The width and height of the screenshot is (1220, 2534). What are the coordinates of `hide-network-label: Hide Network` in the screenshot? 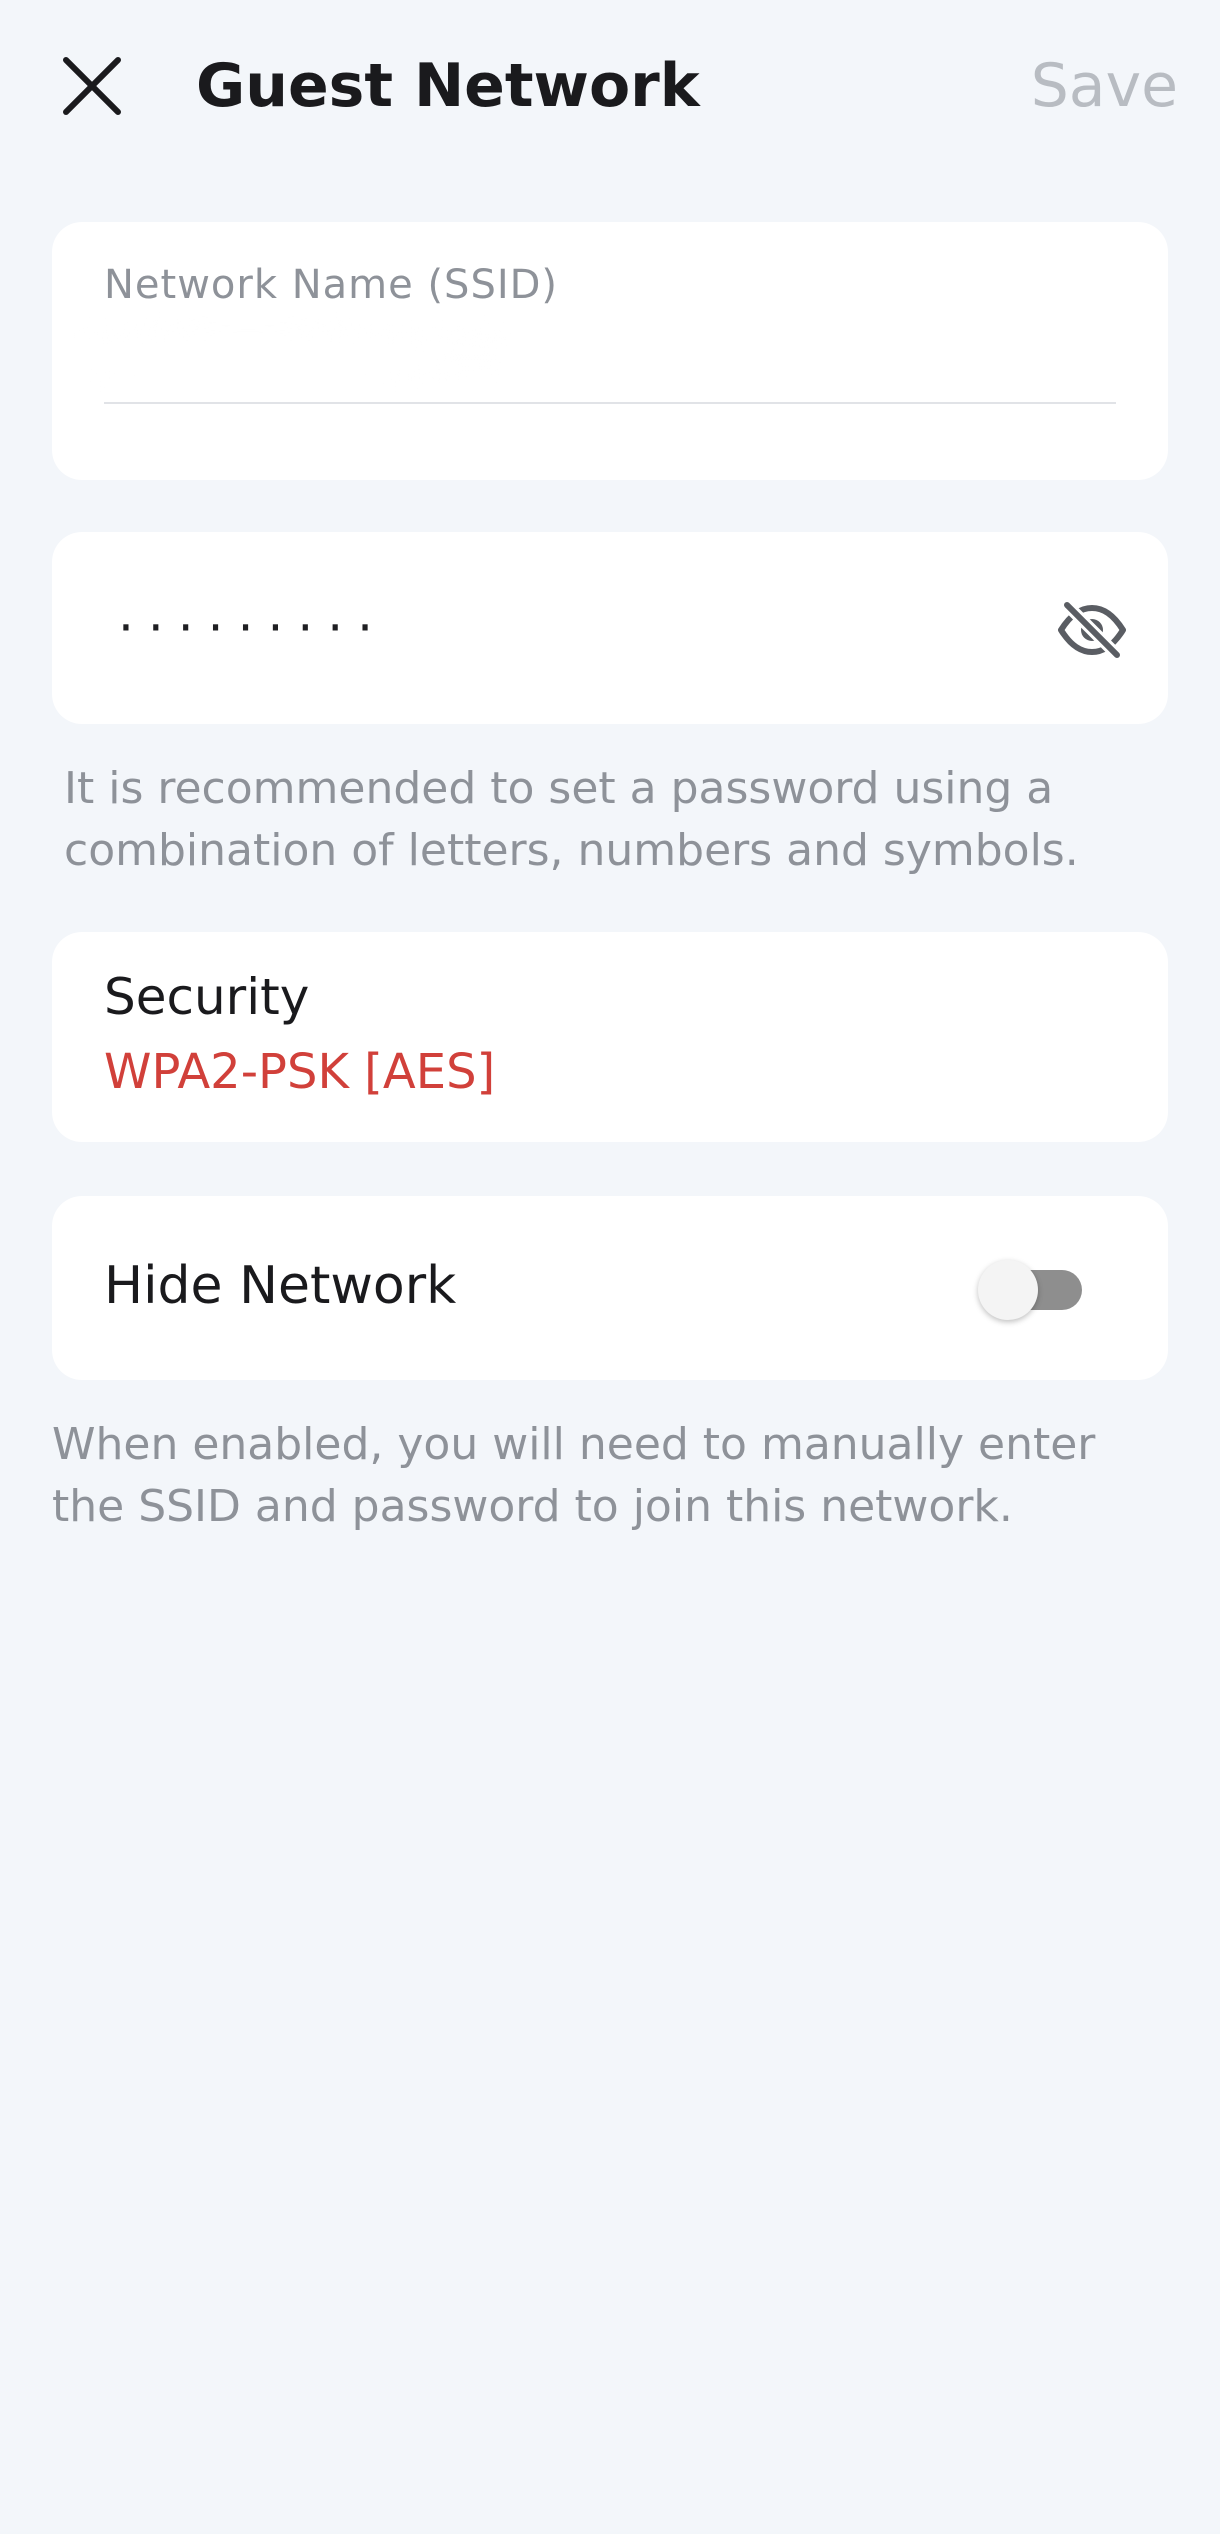 It's located at (280, 1286).